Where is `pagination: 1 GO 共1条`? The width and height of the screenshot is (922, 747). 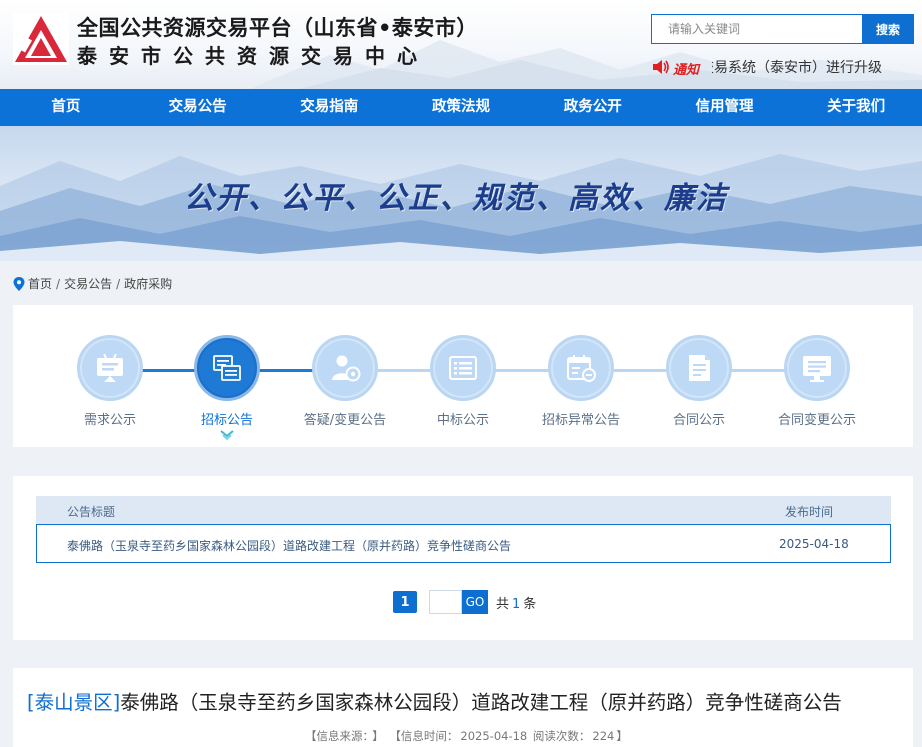 pagination: 1 GO 共1条 is located at coordinates (464, 602).